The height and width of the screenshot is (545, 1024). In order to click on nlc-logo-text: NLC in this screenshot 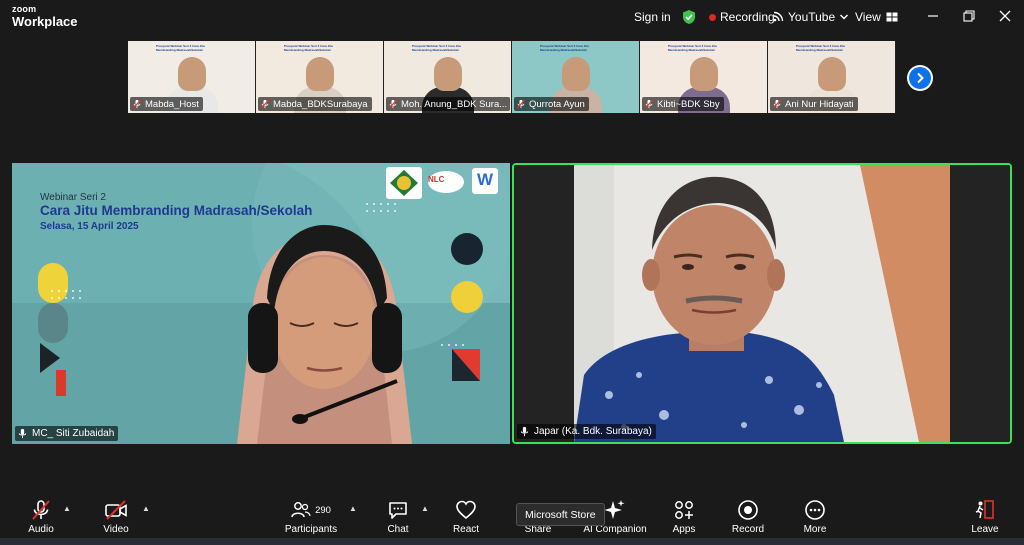, I will do `click(436, 179)`.